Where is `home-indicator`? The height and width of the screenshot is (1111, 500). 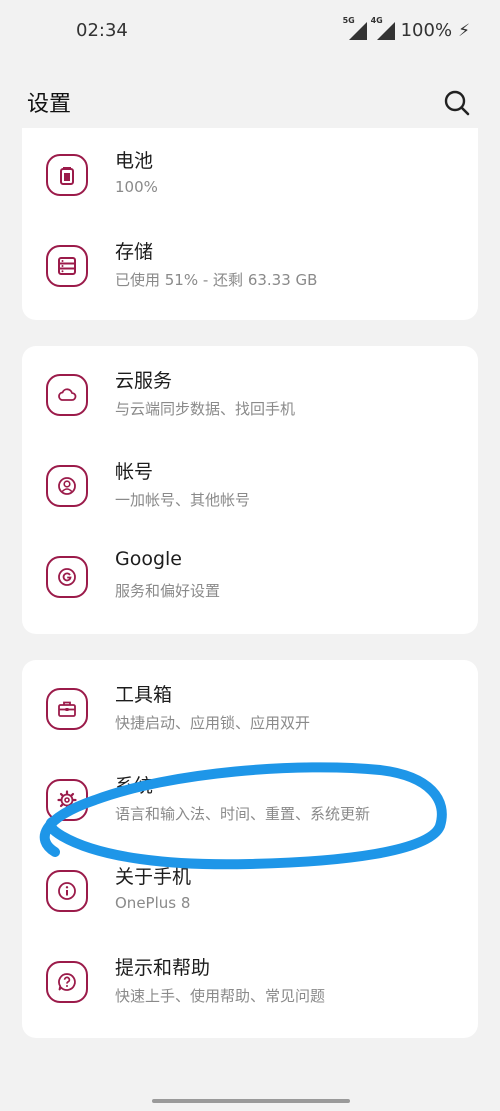 home-indicator is located at coordinates (251, 1101).